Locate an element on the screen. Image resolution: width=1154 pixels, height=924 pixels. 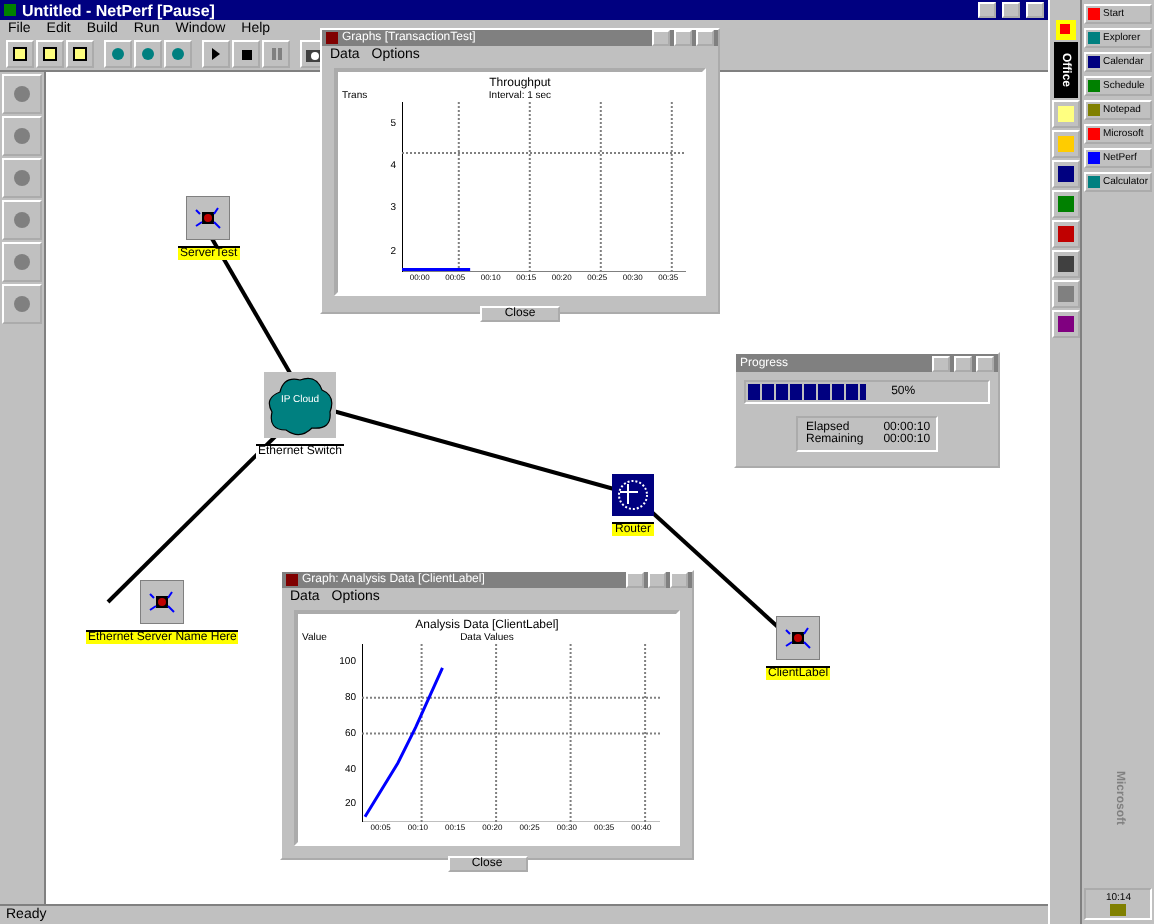
cloud-icon is located at coordinates (300, 405).